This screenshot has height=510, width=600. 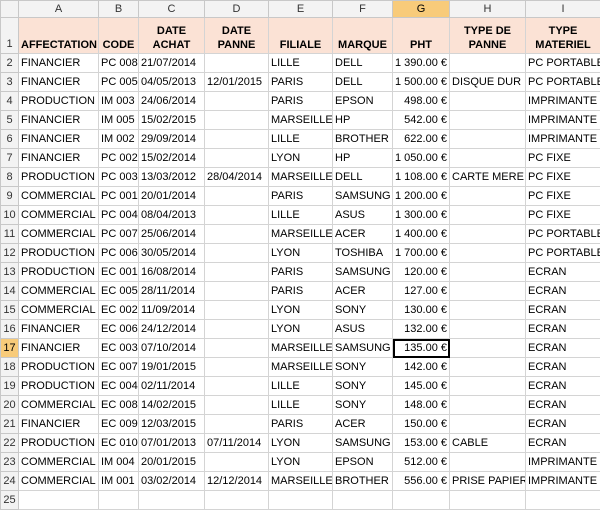 I want to click on cell-code: EC 002, so click(x=119, y=310).